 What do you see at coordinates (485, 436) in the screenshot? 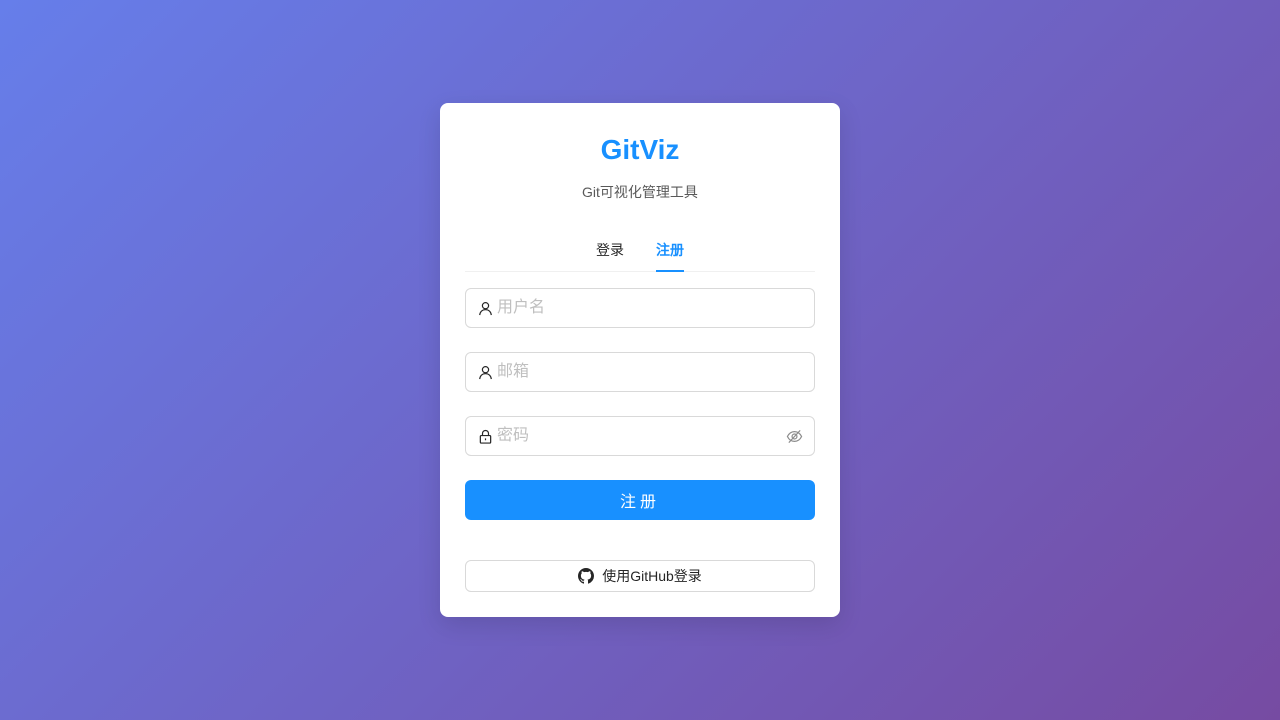
I see `lock-icon` at bounding box center [485, 436].